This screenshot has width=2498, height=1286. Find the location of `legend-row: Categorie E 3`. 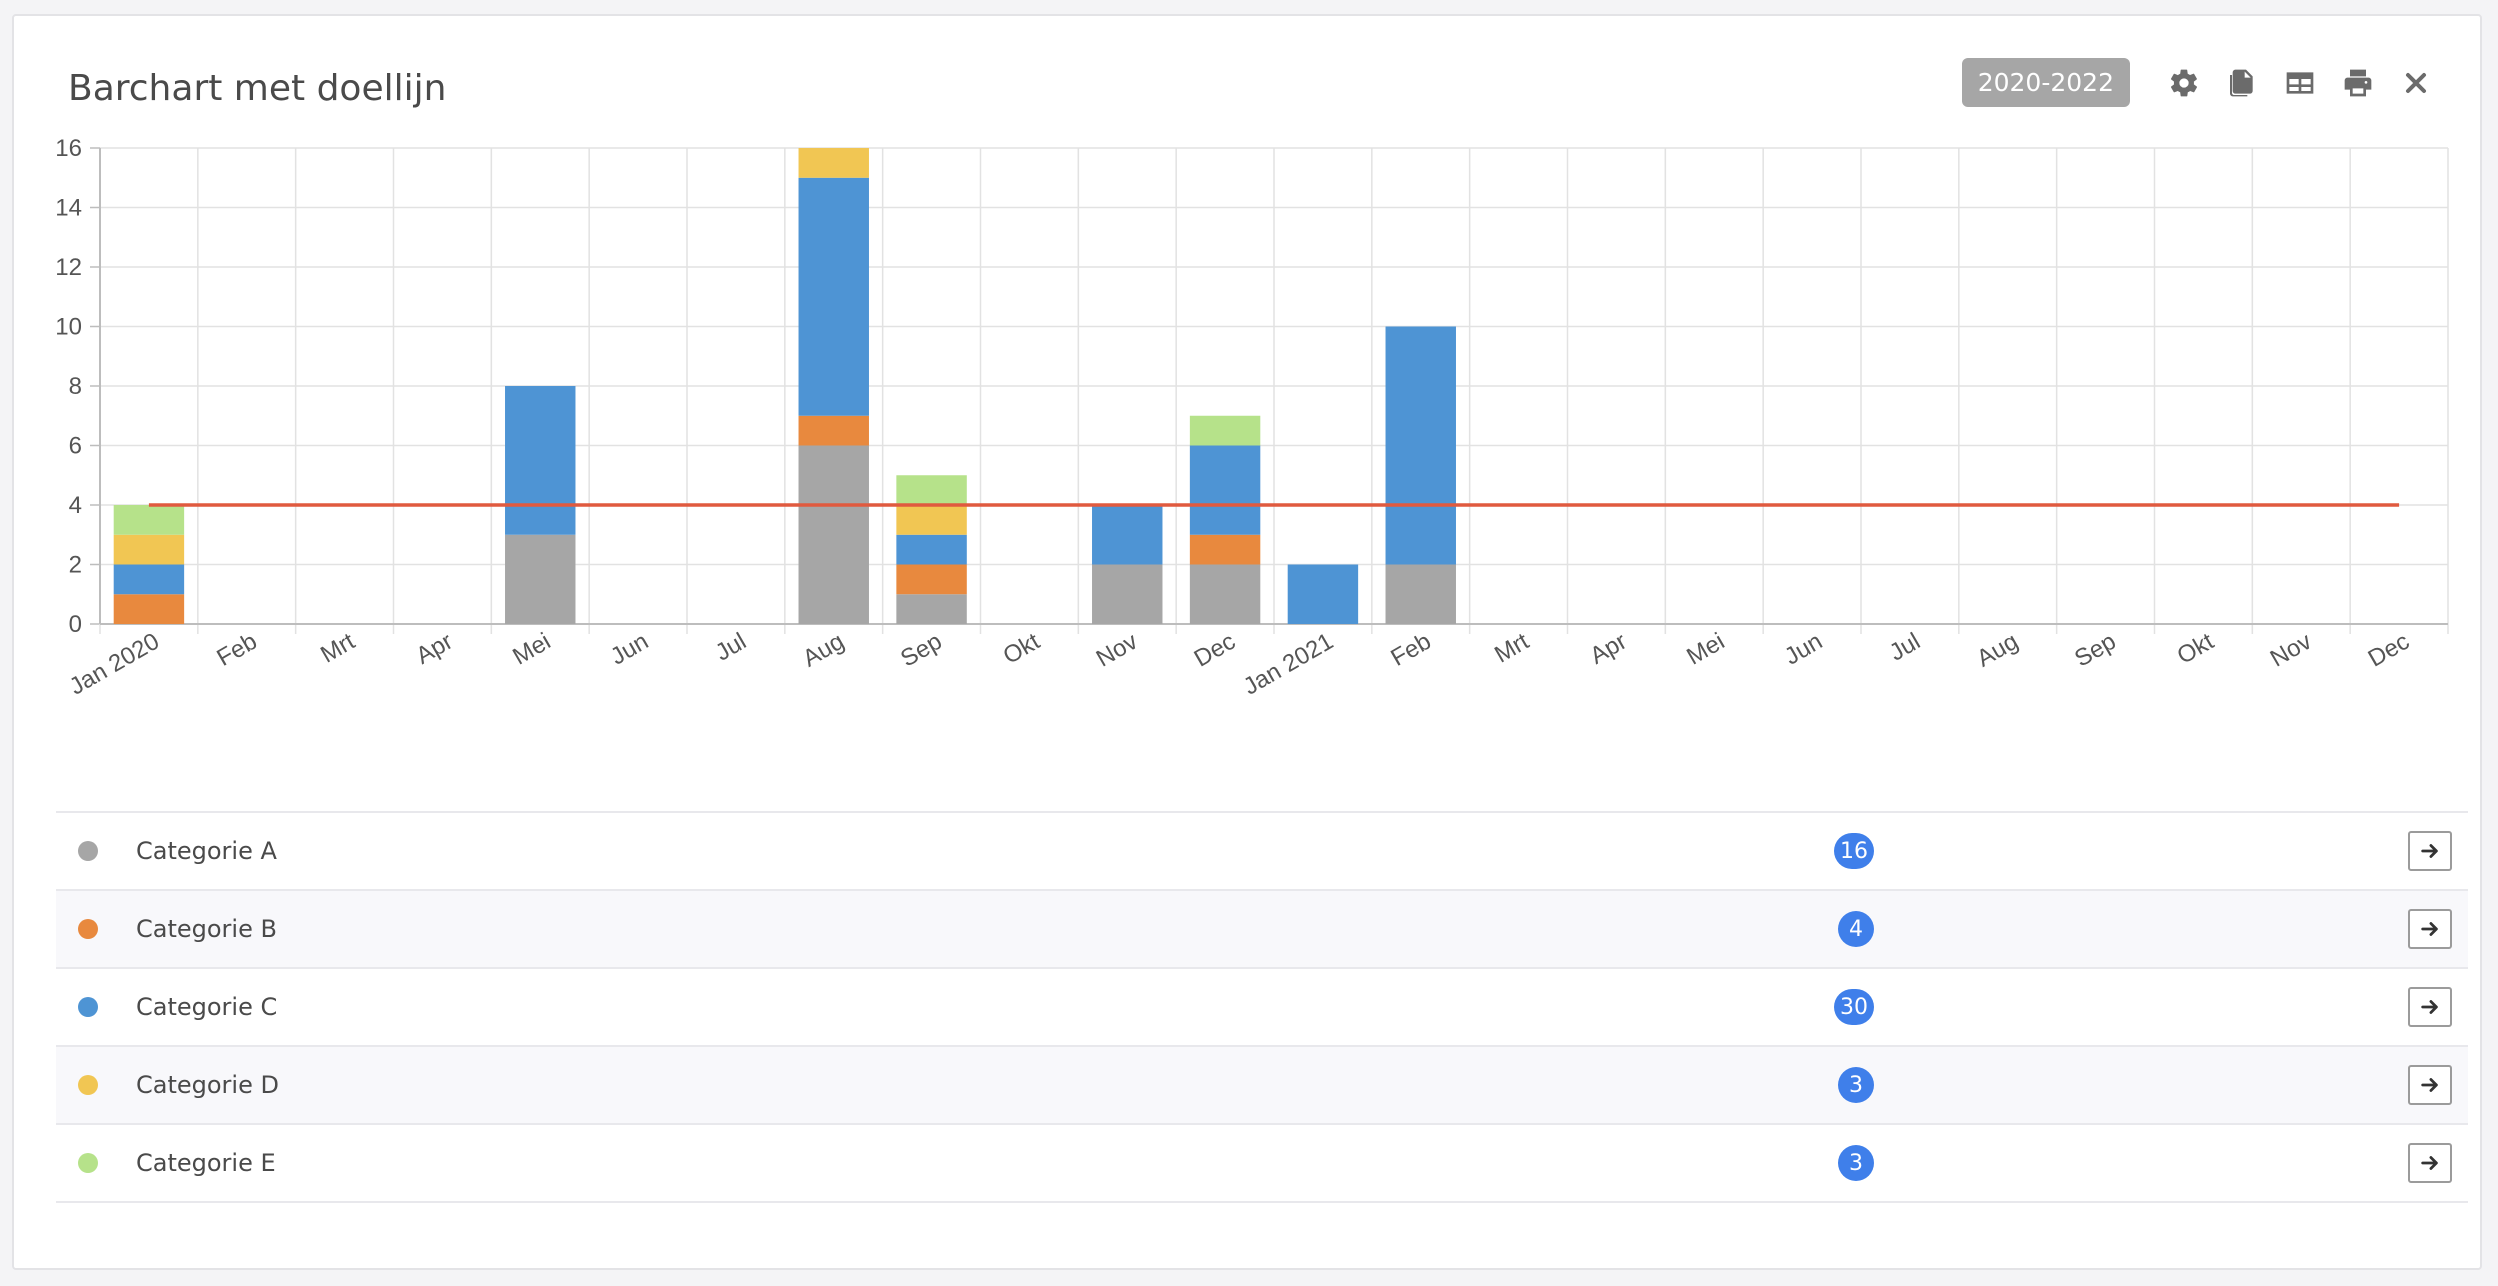

legend-row: Categorie E 3 is located at coordinates (1262, 1164).